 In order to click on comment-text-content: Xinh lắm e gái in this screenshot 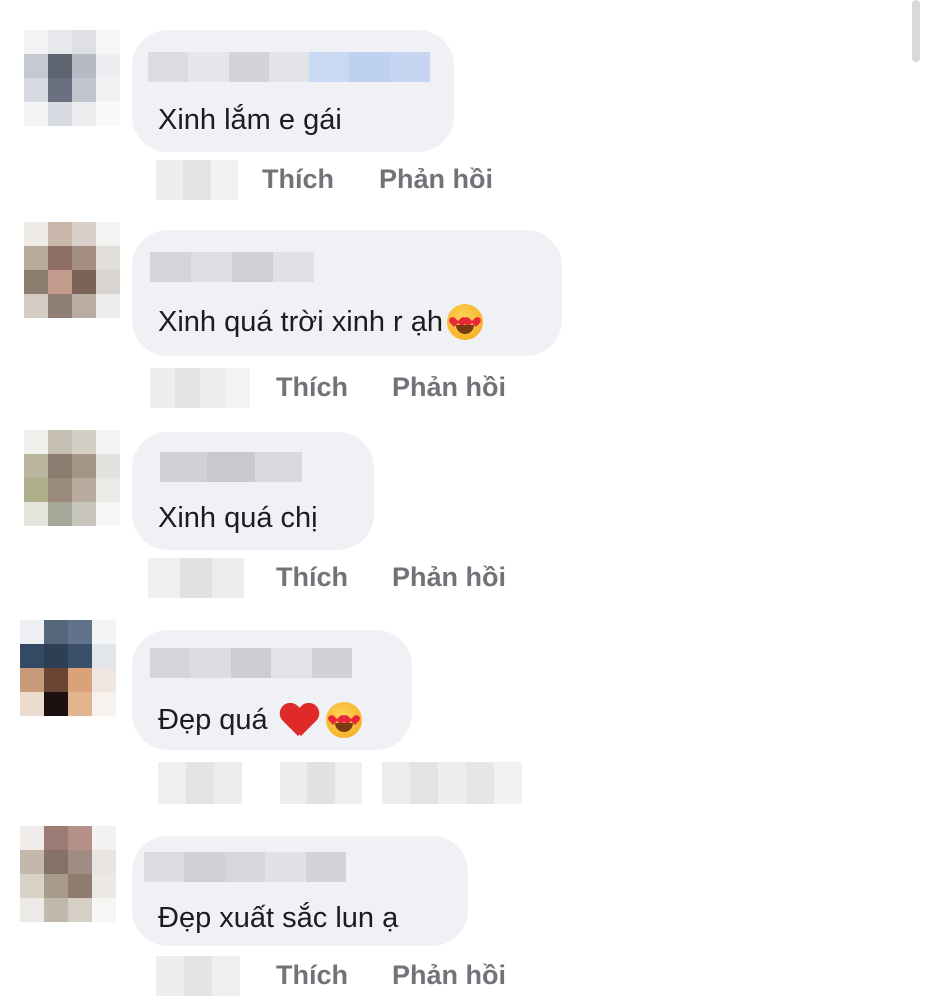, I will do `click(250, 119)`.